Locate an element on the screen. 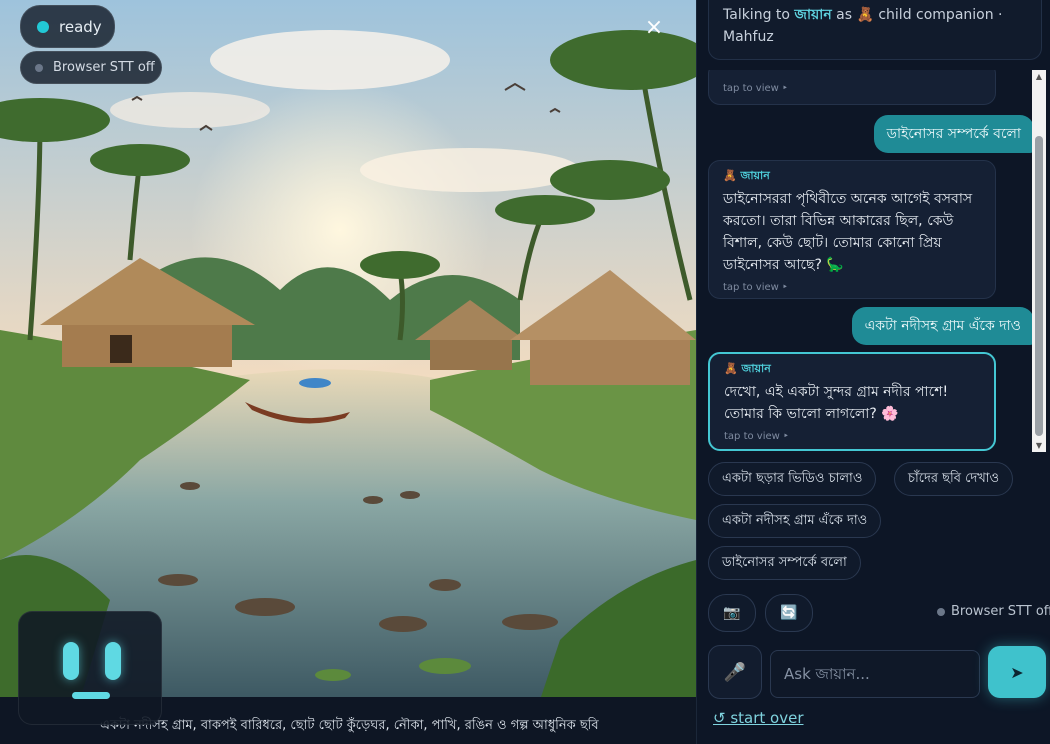 The height and width of the screenshot is (744, 1050). mic-icon: 🎤 is located at coordinates (735, 672).